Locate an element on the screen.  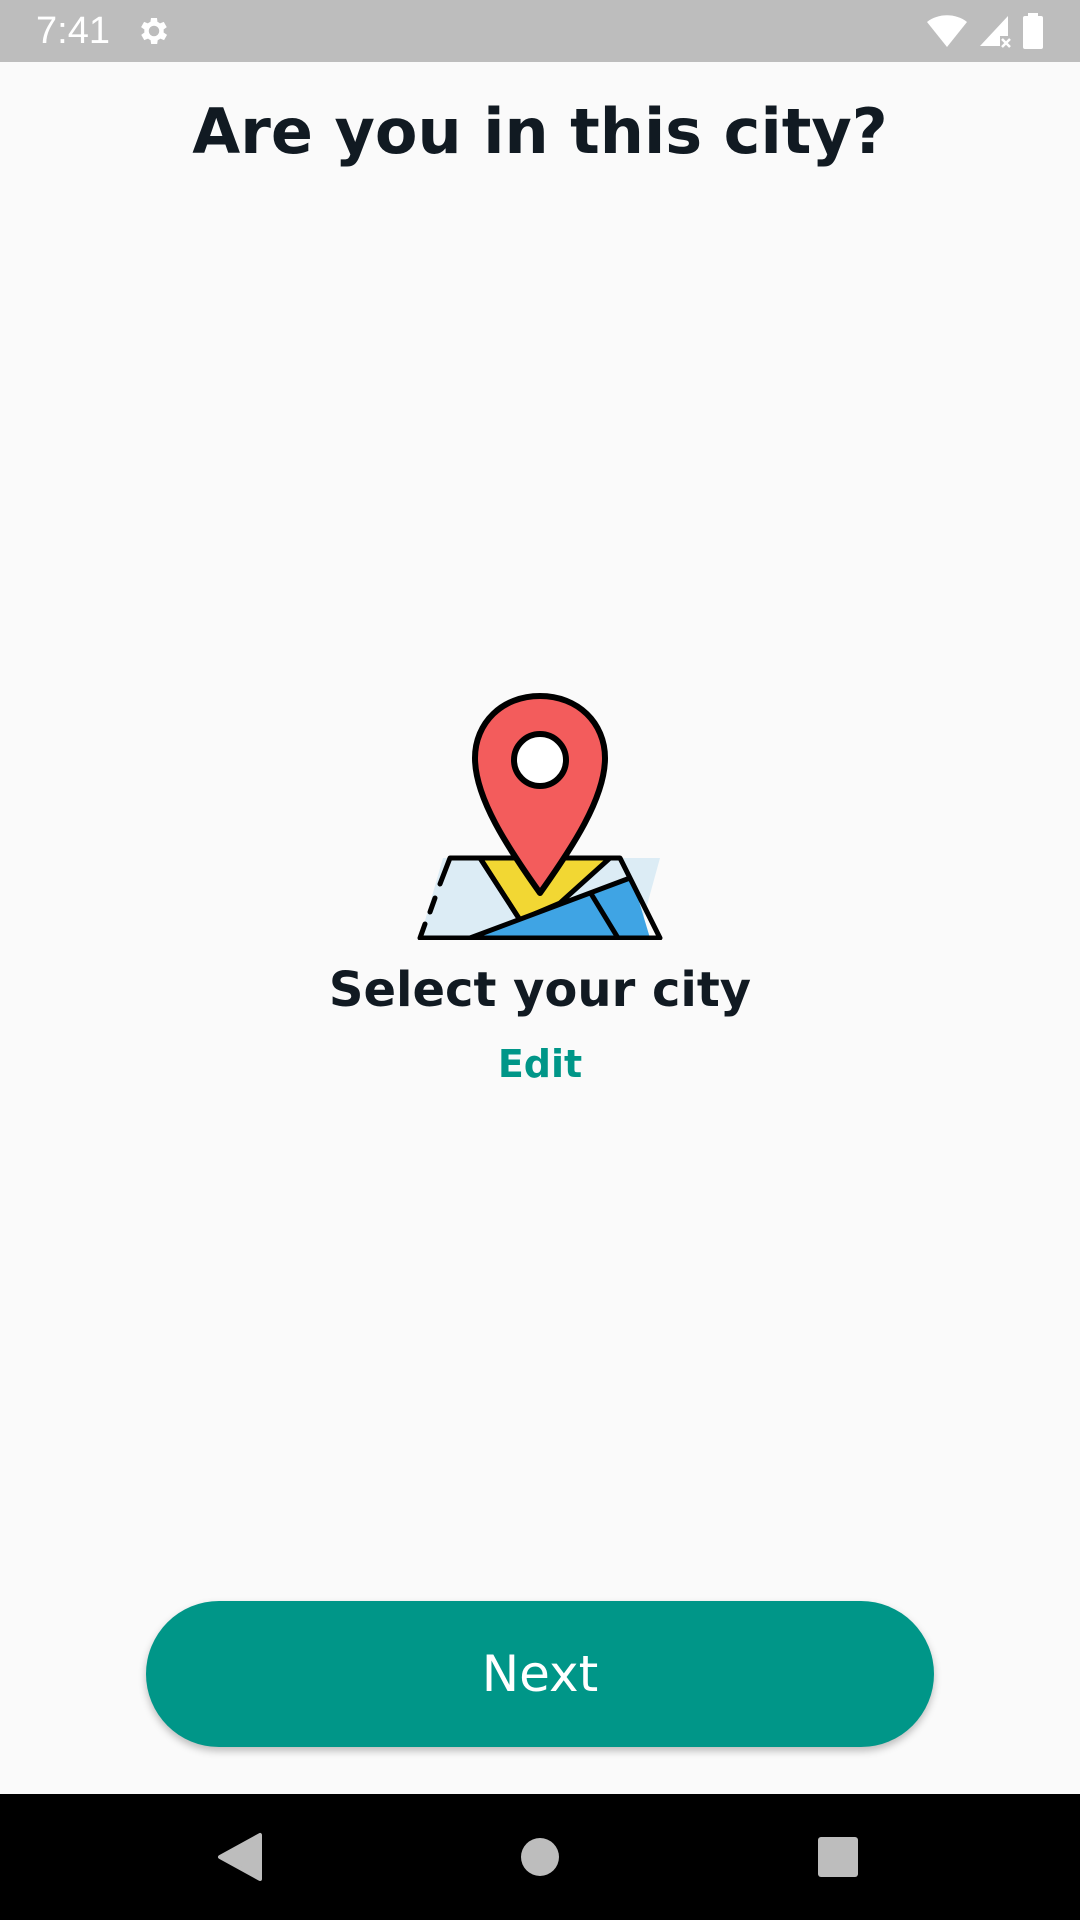
city-name: Select your city is located at coordinates (540, 990).